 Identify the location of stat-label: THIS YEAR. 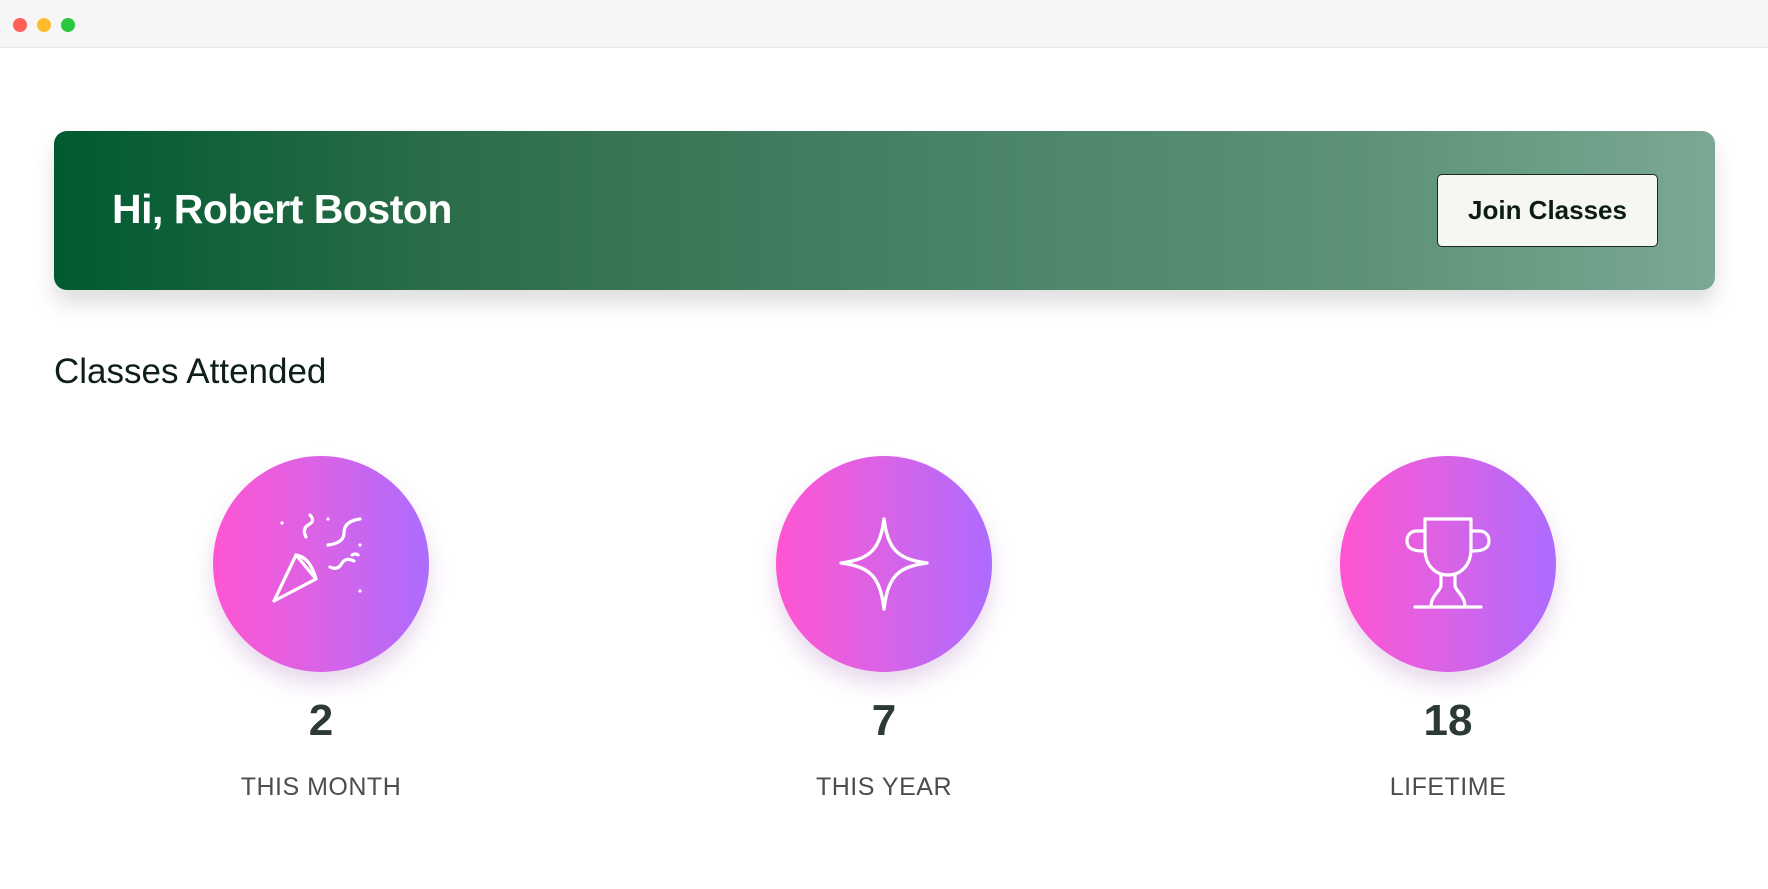
(884, 787).